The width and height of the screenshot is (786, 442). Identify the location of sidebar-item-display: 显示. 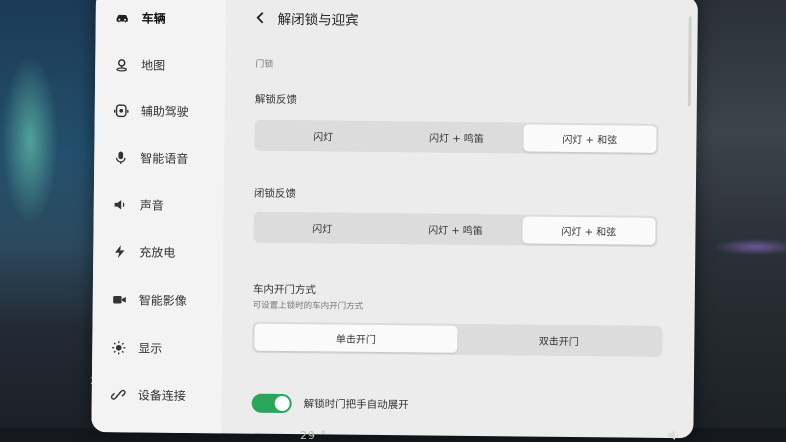
(136, 347).